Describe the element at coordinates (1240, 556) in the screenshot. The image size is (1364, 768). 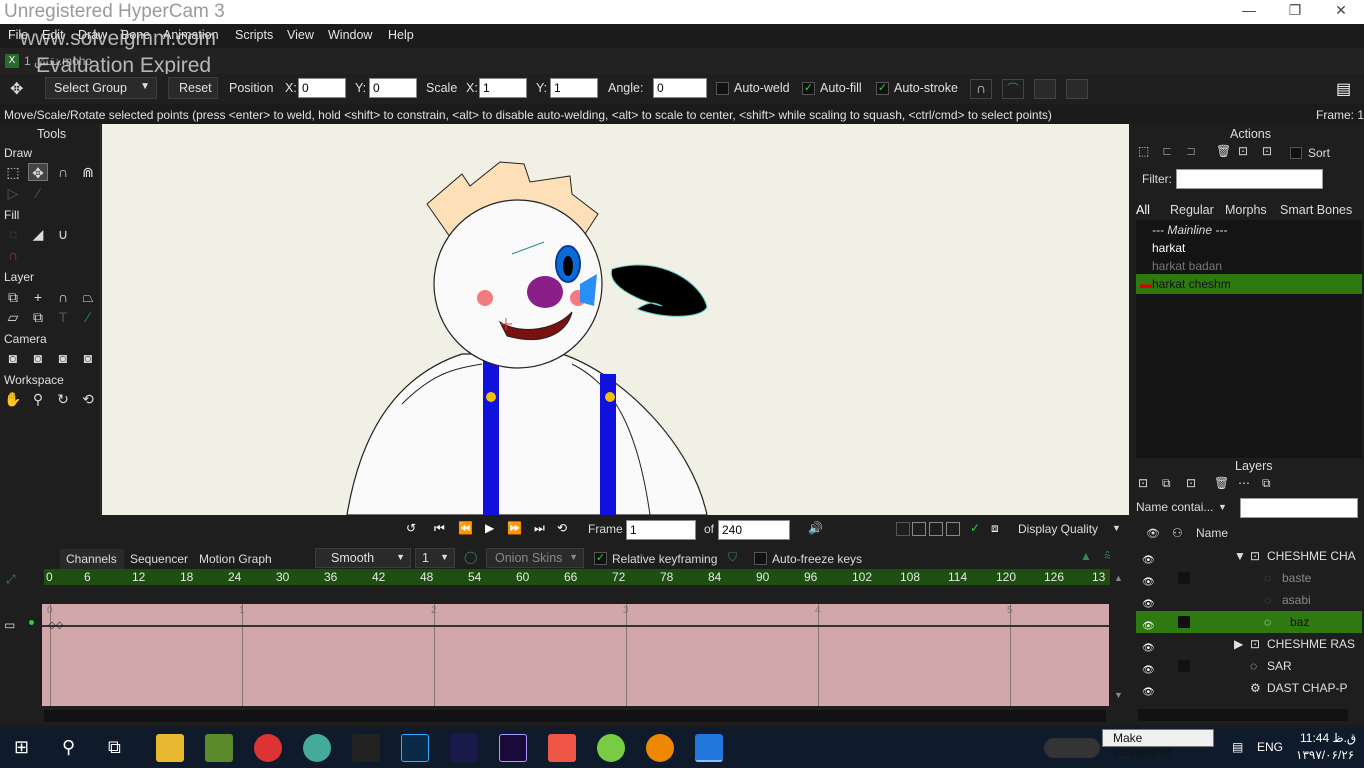
I see `collapse-icon: ▼` at that location.